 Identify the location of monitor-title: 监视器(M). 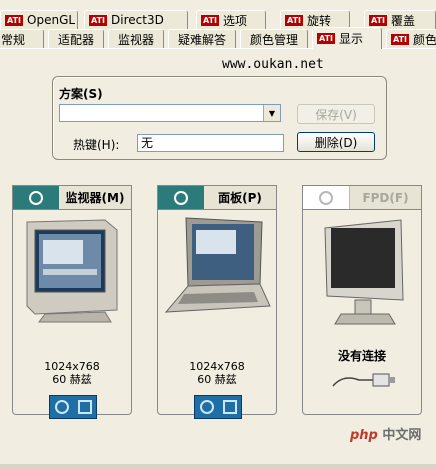
(95, 198).